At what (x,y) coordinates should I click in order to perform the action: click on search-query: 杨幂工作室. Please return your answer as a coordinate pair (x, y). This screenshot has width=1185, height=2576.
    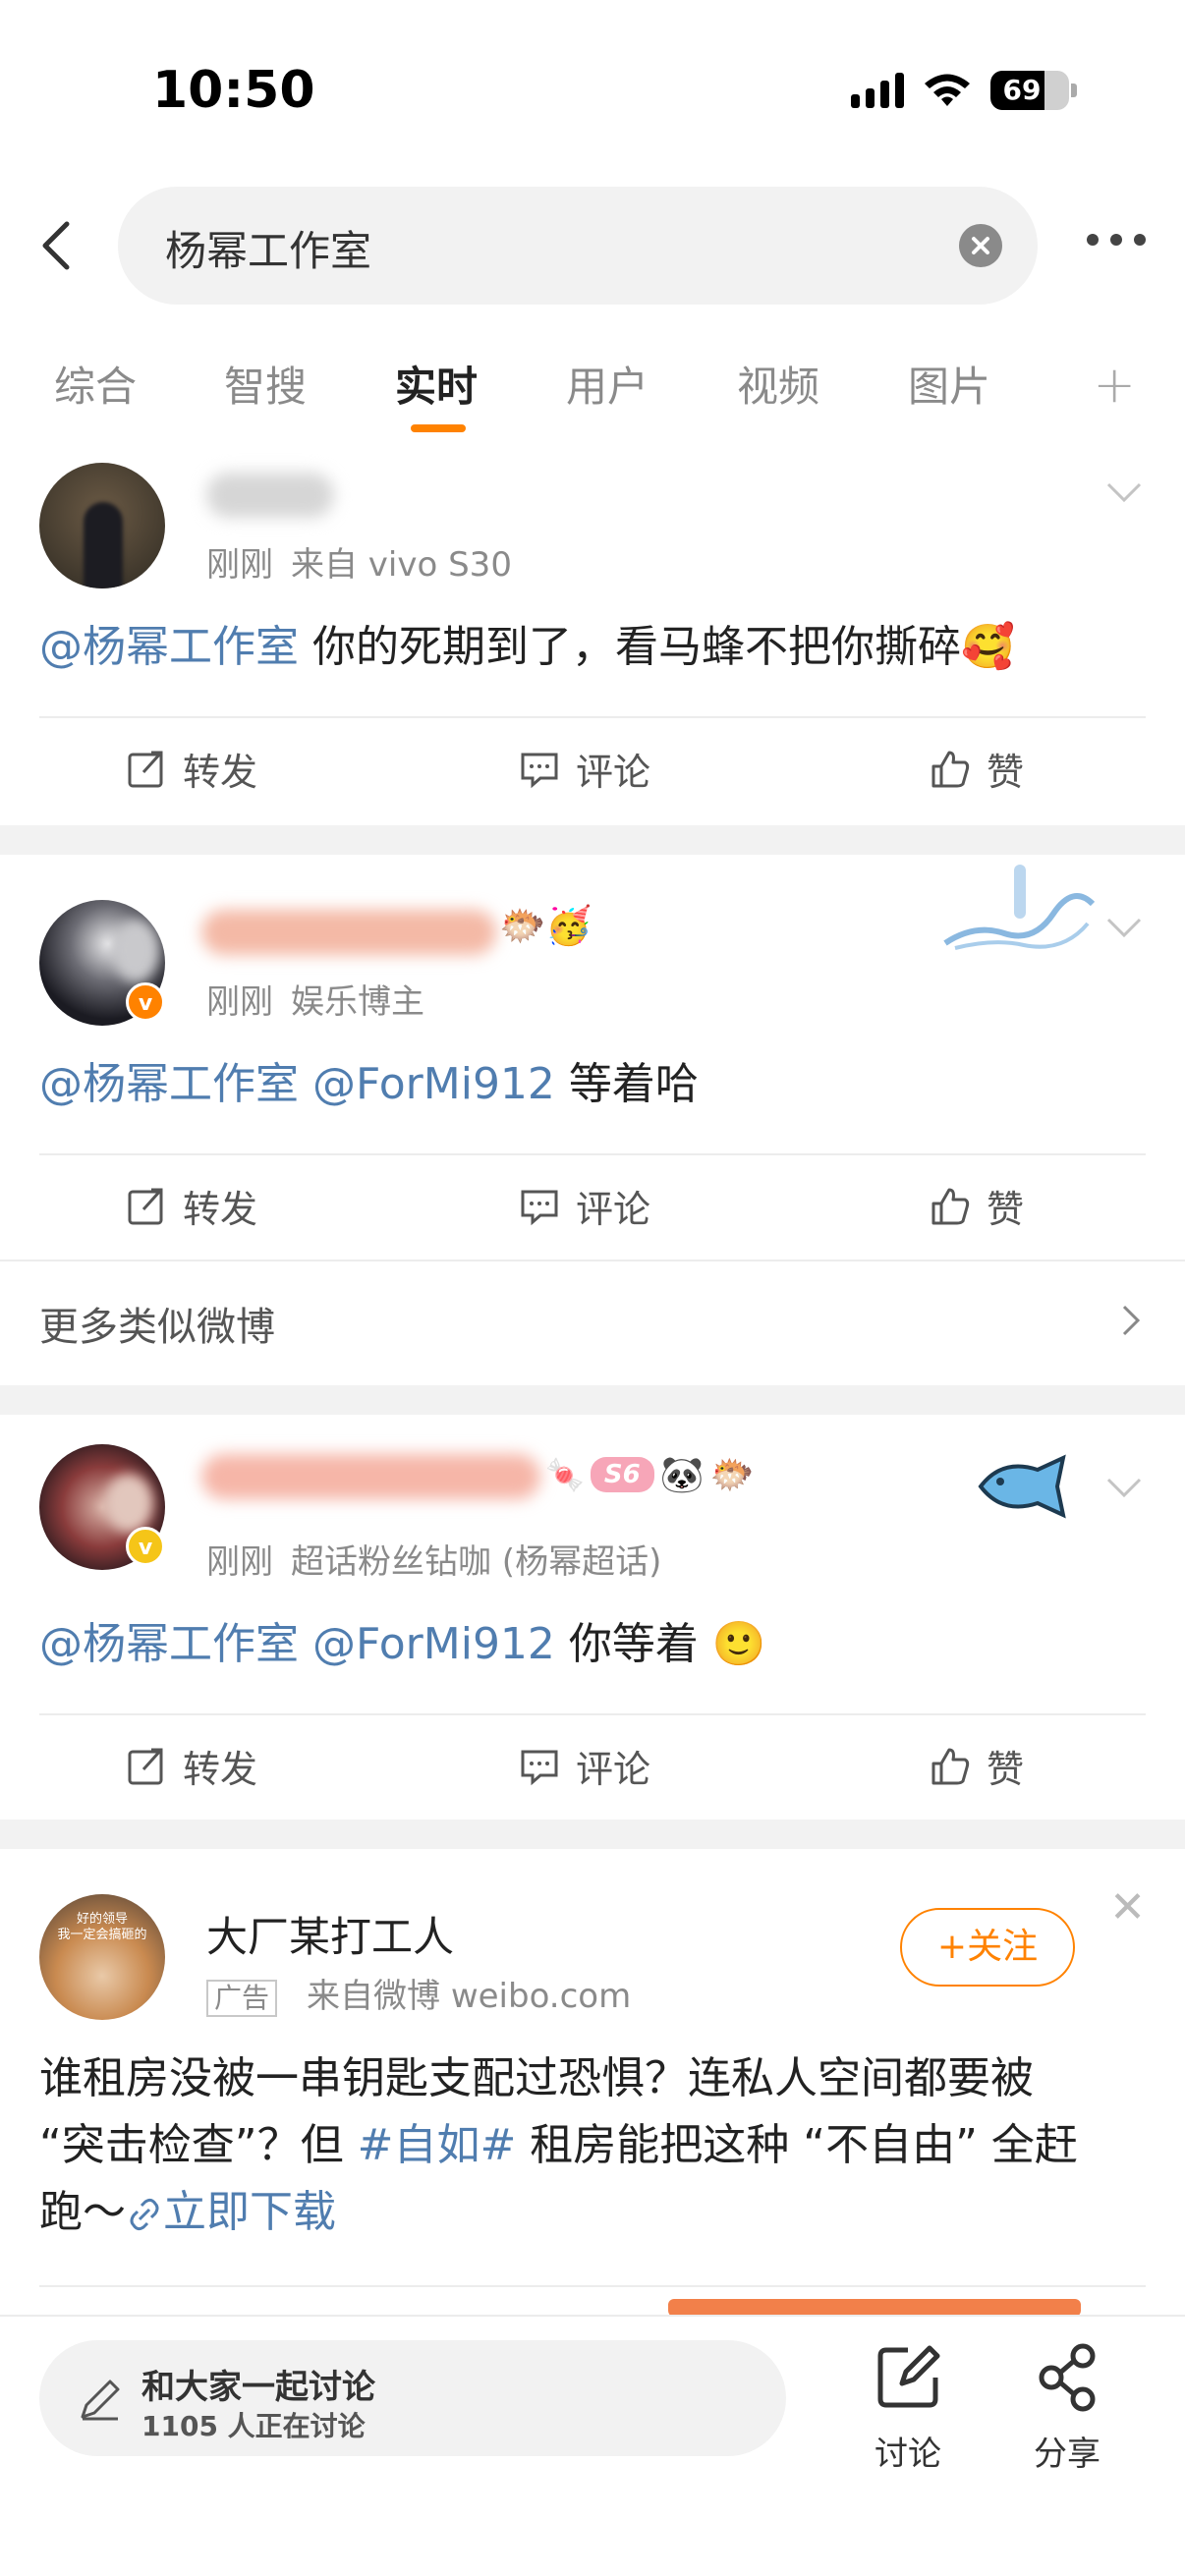
    Looking at the image, I should click on (268, 251).